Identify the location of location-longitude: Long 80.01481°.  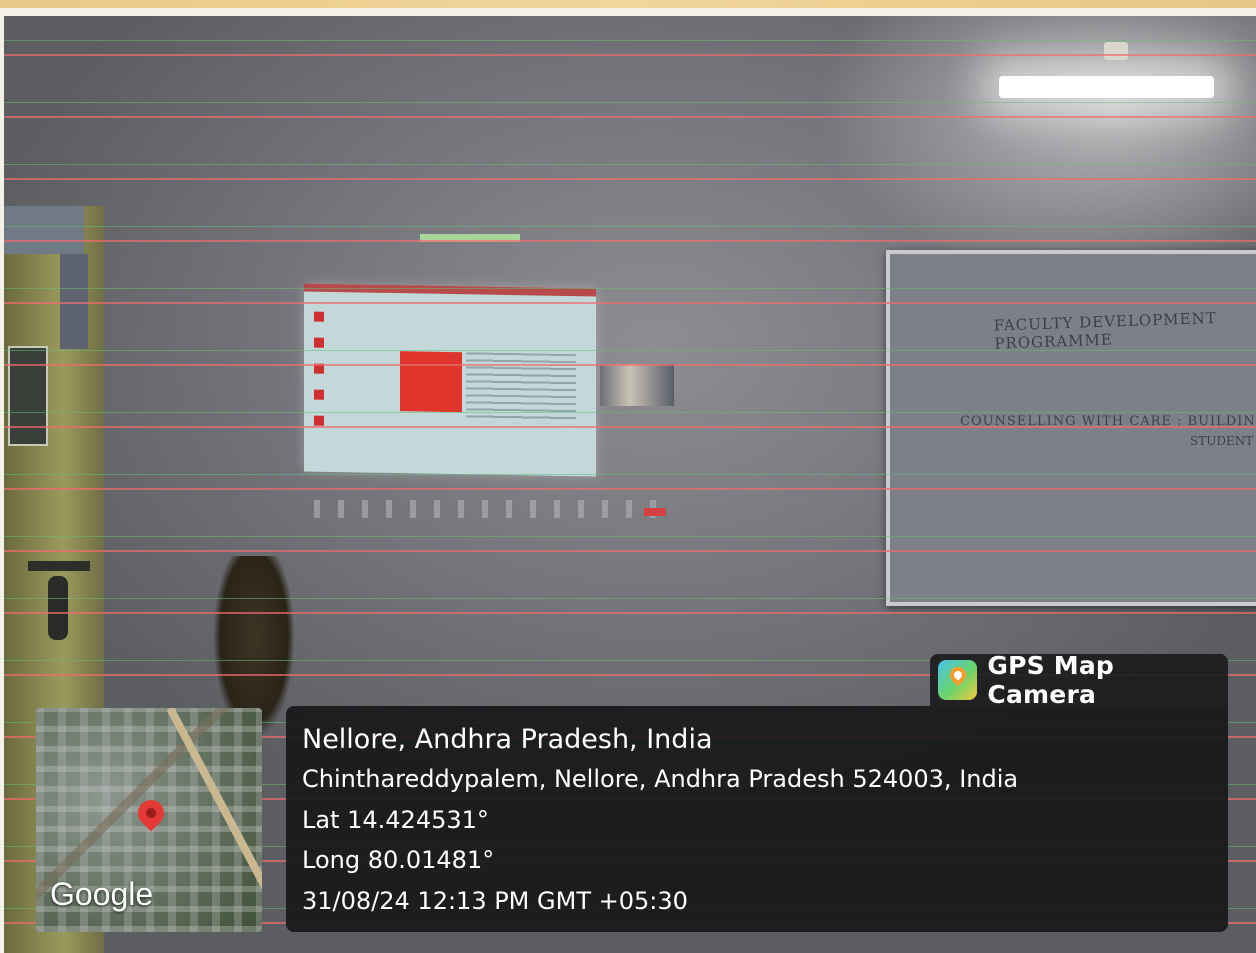
(398, 860).